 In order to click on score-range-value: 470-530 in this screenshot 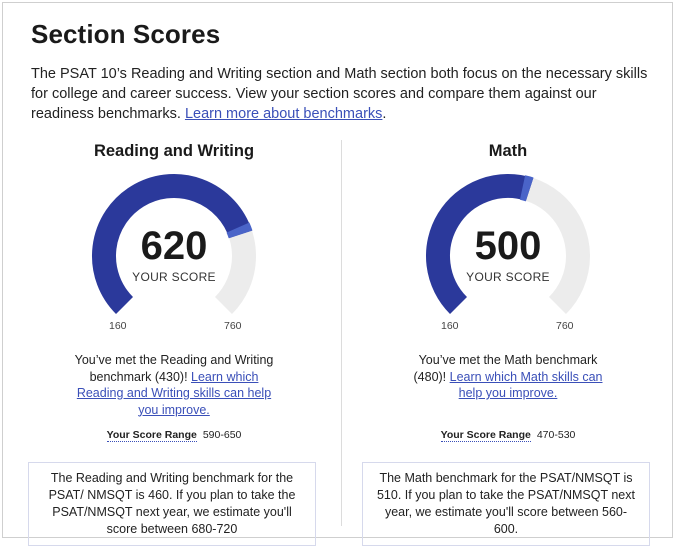, I will do `click(556, 435)`.